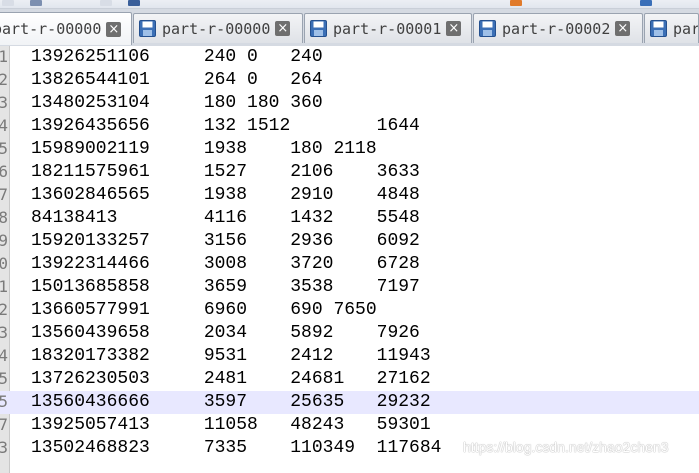 The height and width of the screenshot is (473, 699). I want to click on editor-line-current: 5 13560436666 3597 25635 29232, so click(349, 402).